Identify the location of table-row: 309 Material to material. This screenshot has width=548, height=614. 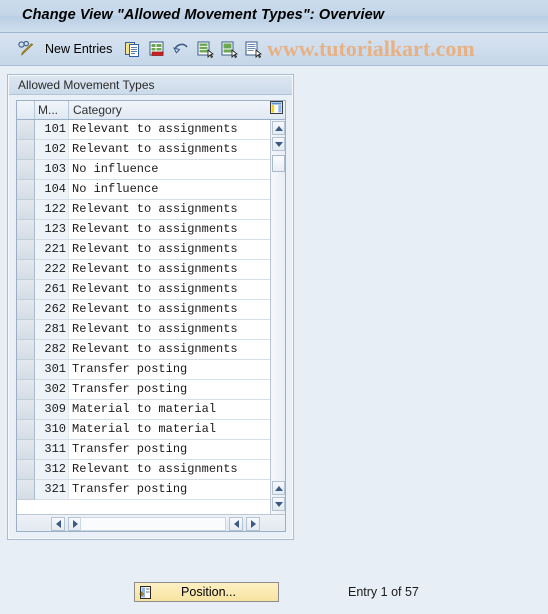
(151, 410).